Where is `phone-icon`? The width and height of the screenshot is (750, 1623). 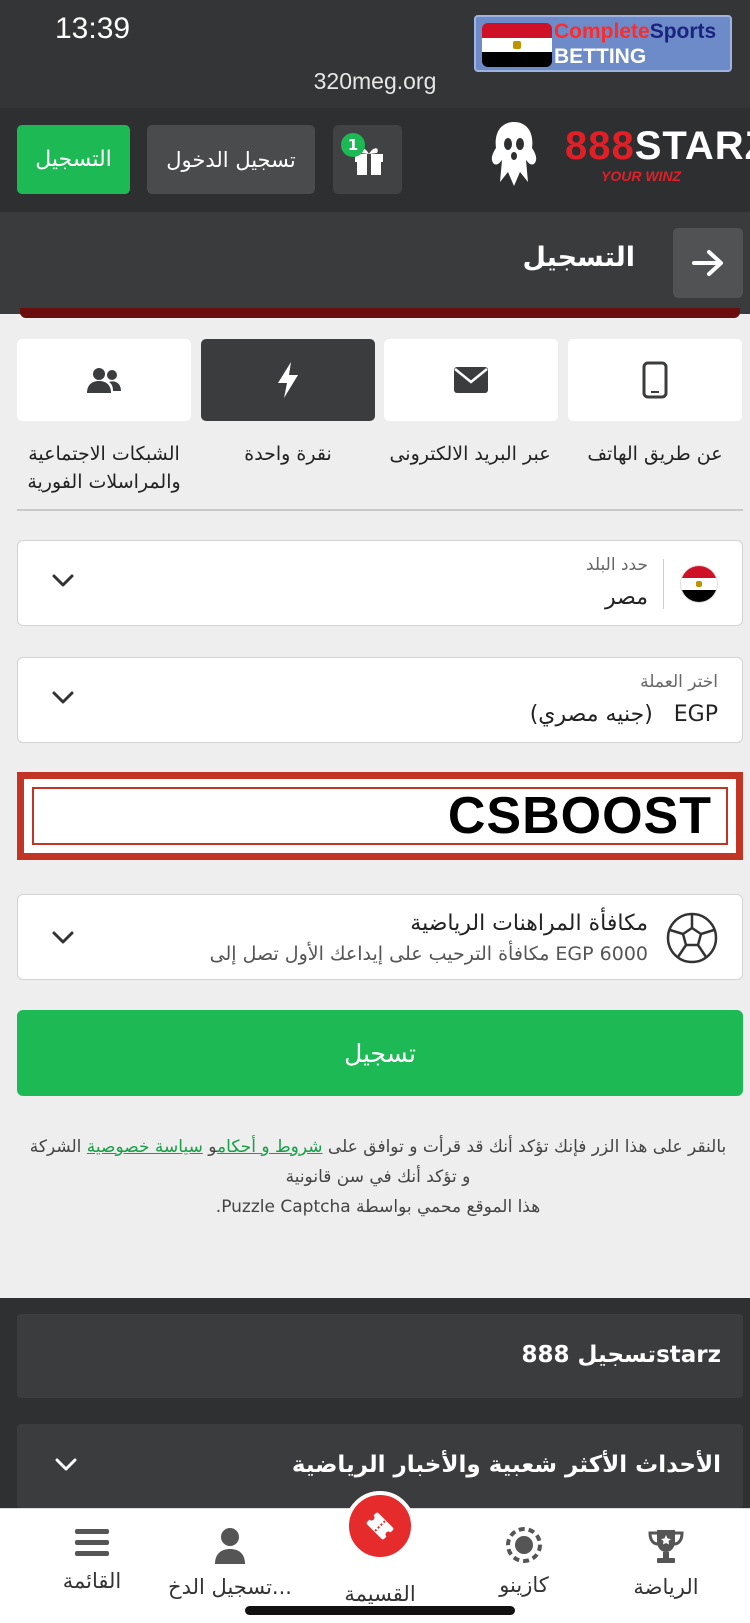 phone-icon is located at coordinates (655, 380).